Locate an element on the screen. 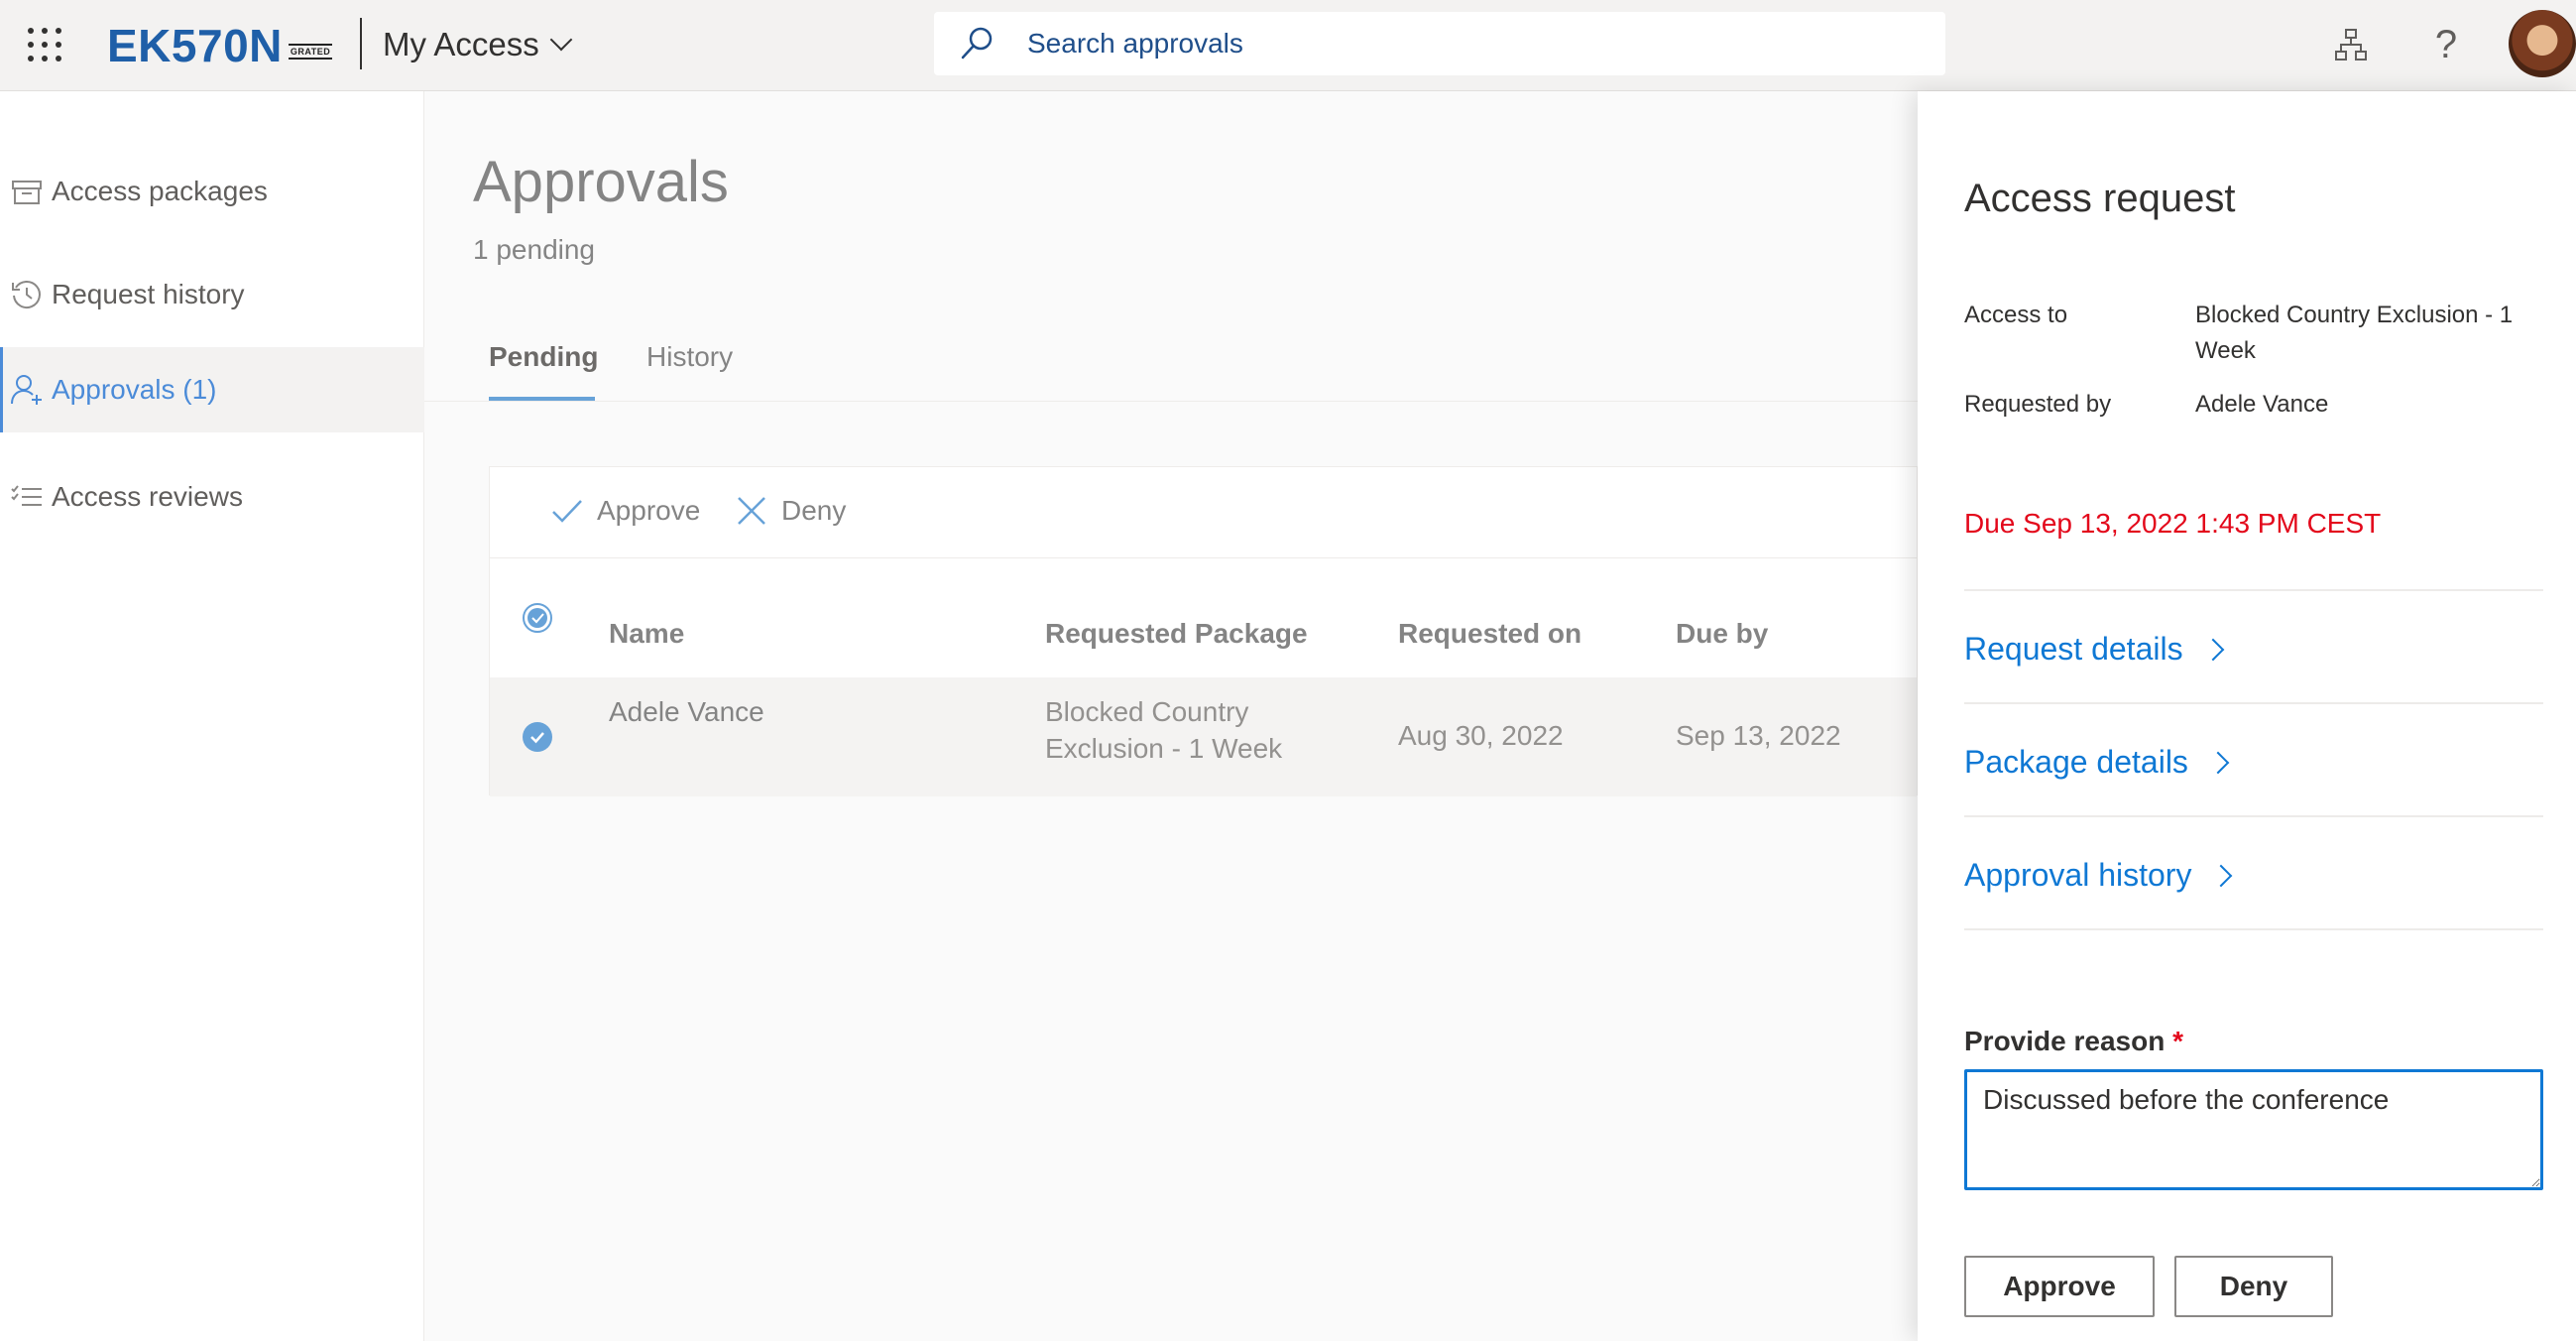 Image resolution: width=2576 pixels, height=1341 pixels. history-icon is located at coordinates (27, 295).